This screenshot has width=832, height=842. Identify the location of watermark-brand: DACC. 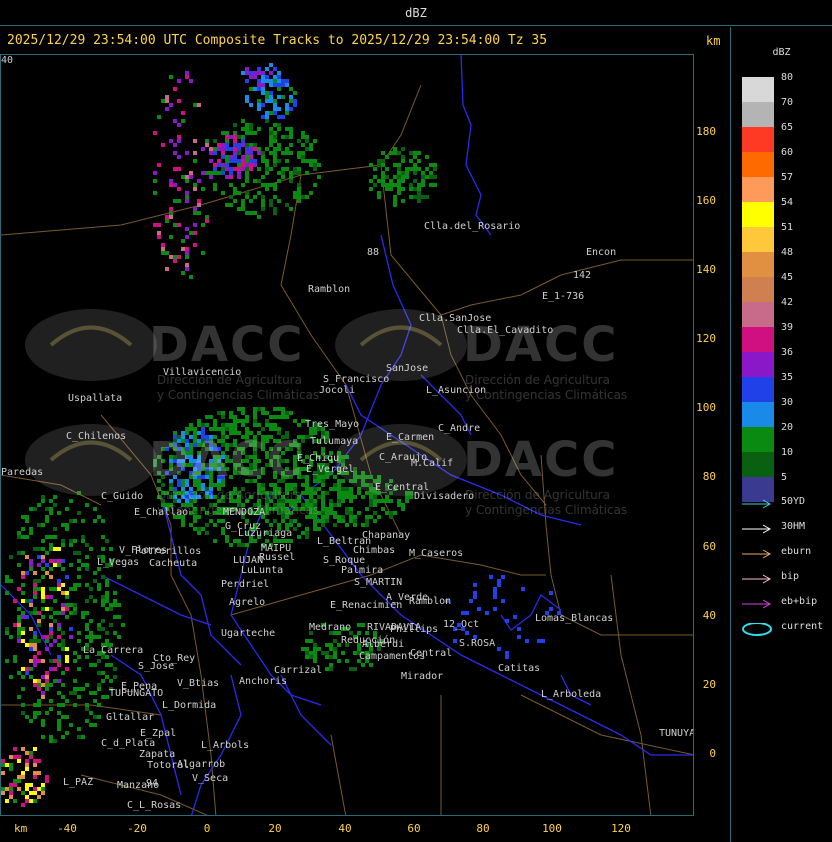
(227, 345).